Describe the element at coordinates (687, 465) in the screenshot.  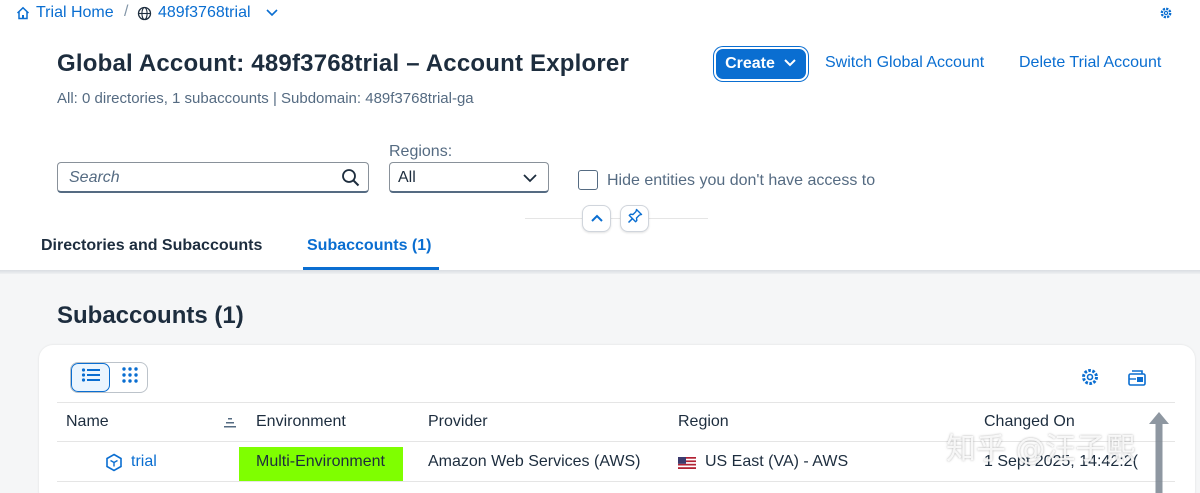
I see `us-flag-icon` at that location.